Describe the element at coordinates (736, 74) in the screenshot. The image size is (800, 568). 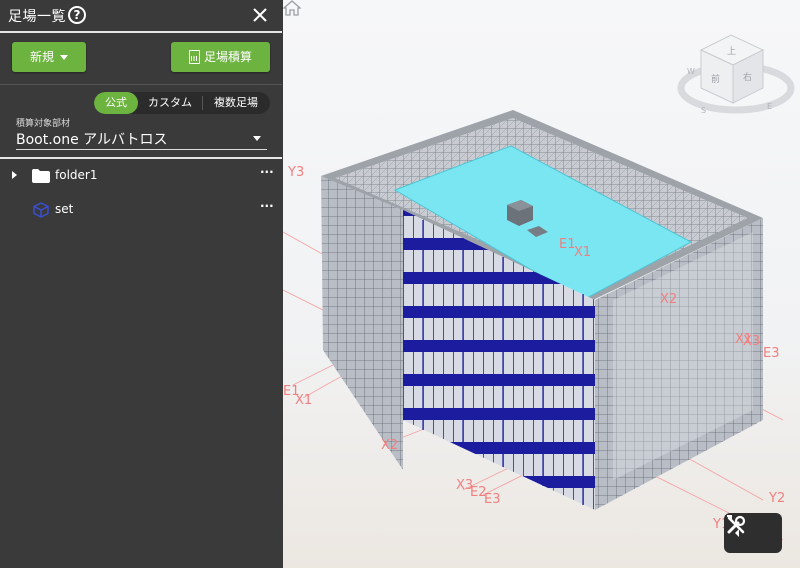
I see `view-cube: 上 前 右 S E W` at that location.